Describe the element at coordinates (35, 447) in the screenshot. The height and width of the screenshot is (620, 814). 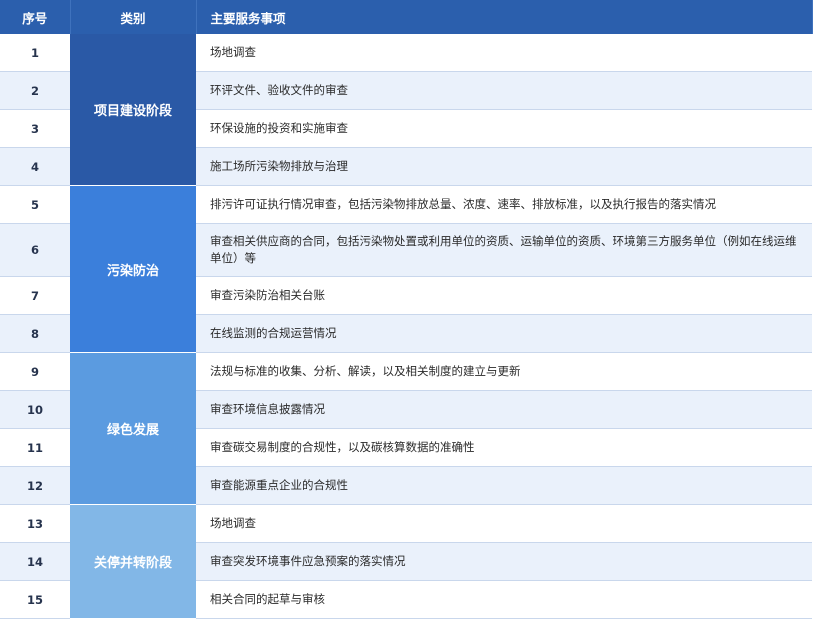
I see `row-num: 11` at that location.